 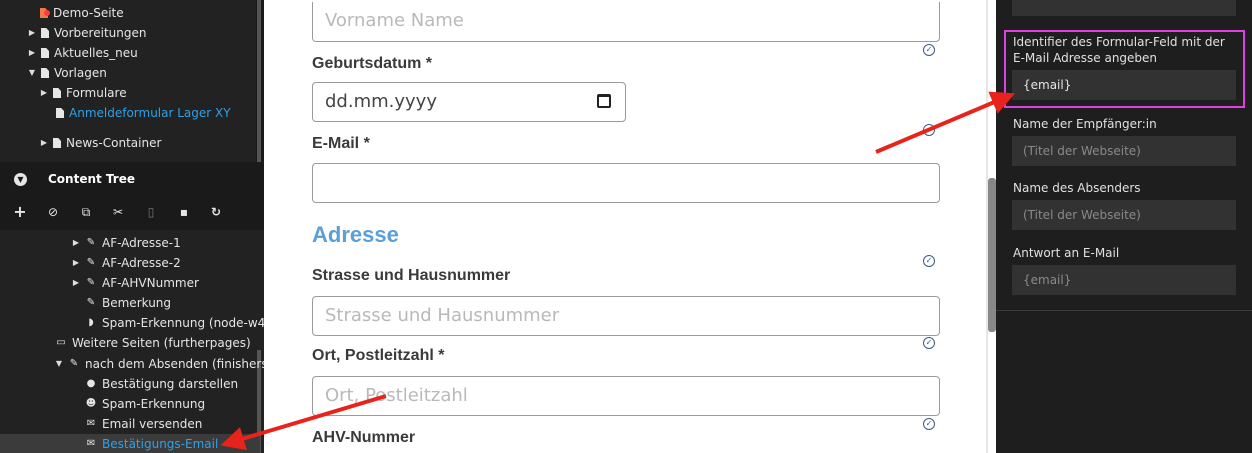 What do you see at coordinates (53, 212) in the screenshot?
I see `hide-icon: ⊘` at bounding box center [53, 212].